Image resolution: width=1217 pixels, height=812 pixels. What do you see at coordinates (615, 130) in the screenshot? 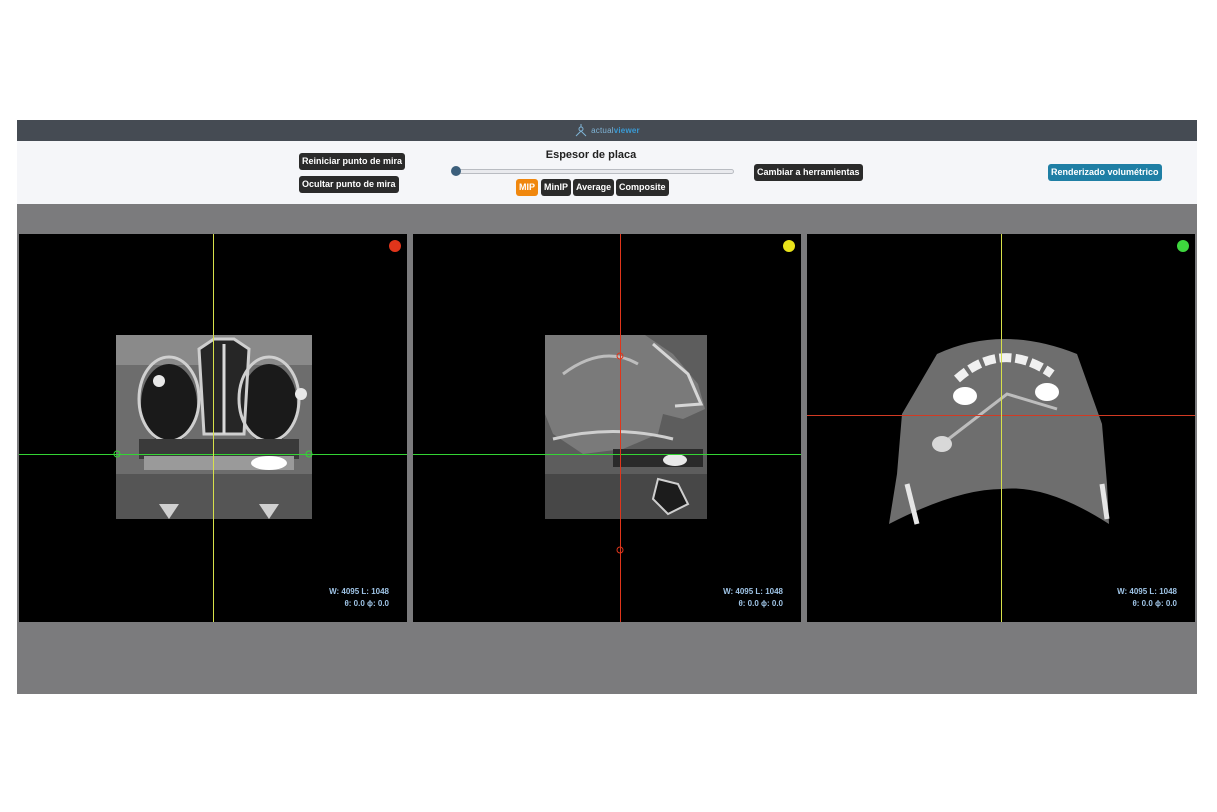
I see `logo-text: actualviewer` at bounding box center [615, 130].